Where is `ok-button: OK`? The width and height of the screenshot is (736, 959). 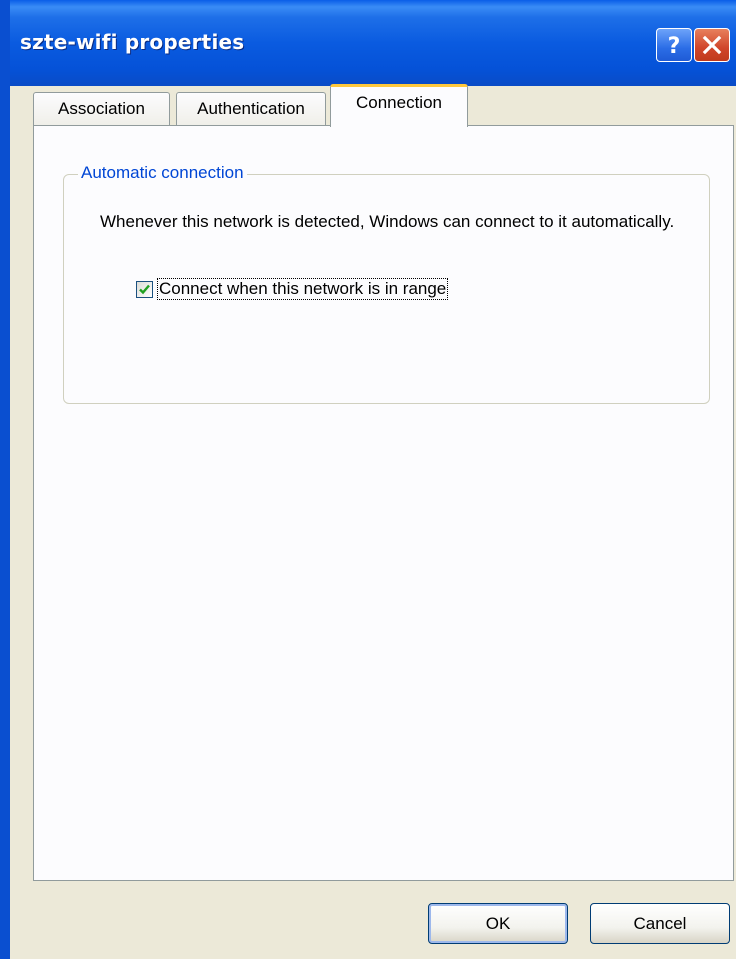
ok-button: OK is located at coordinates (498, 923).